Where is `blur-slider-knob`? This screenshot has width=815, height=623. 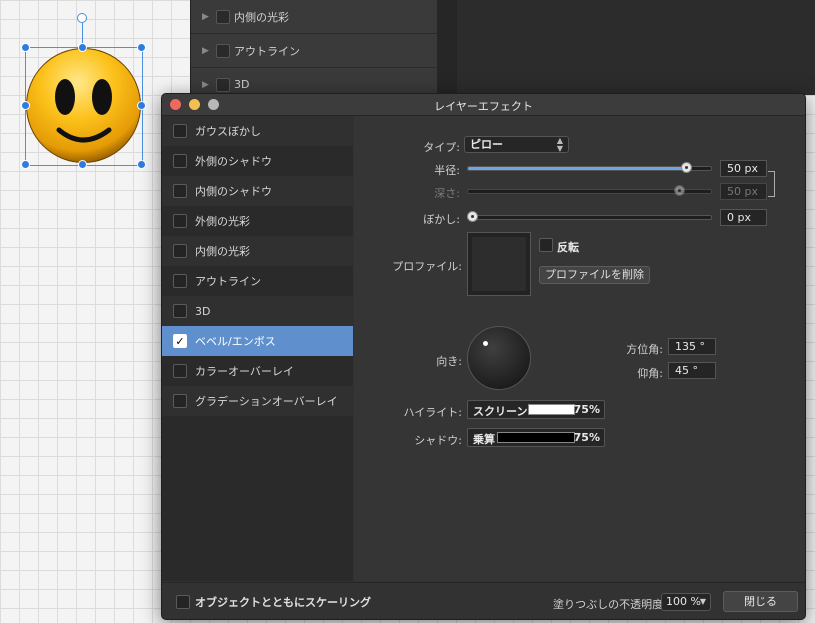
blur-slider-knob is located at coordinates (472, 216).